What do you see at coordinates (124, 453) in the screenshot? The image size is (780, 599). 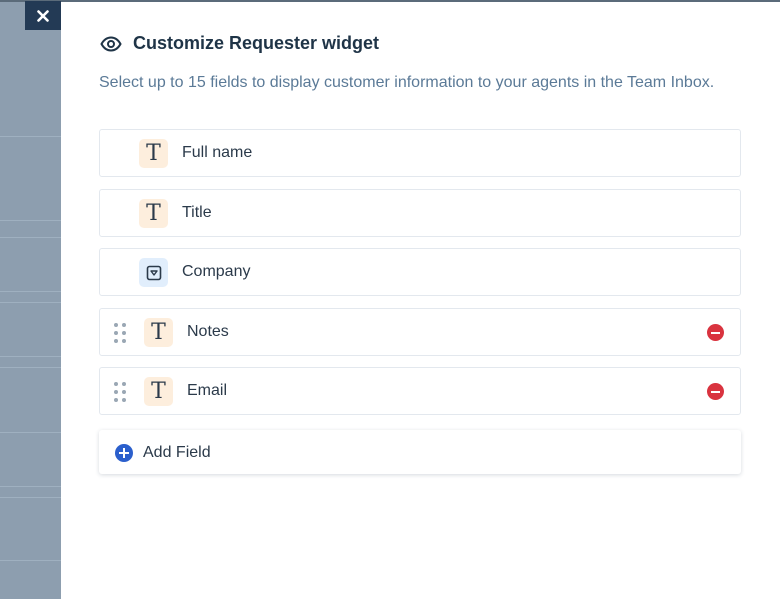 I see `plus-circle-icon` at bounding box center [124, 453].